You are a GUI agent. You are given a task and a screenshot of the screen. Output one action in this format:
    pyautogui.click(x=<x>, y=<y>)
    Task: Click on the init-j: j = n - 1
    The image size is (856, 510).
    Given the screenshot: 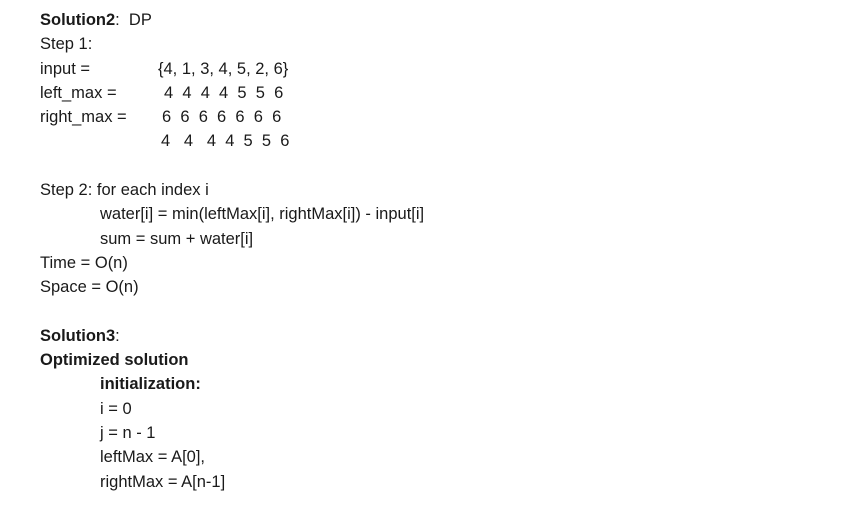 What is the action you would take?
    pyautogui.click(x=128, y=433)
    